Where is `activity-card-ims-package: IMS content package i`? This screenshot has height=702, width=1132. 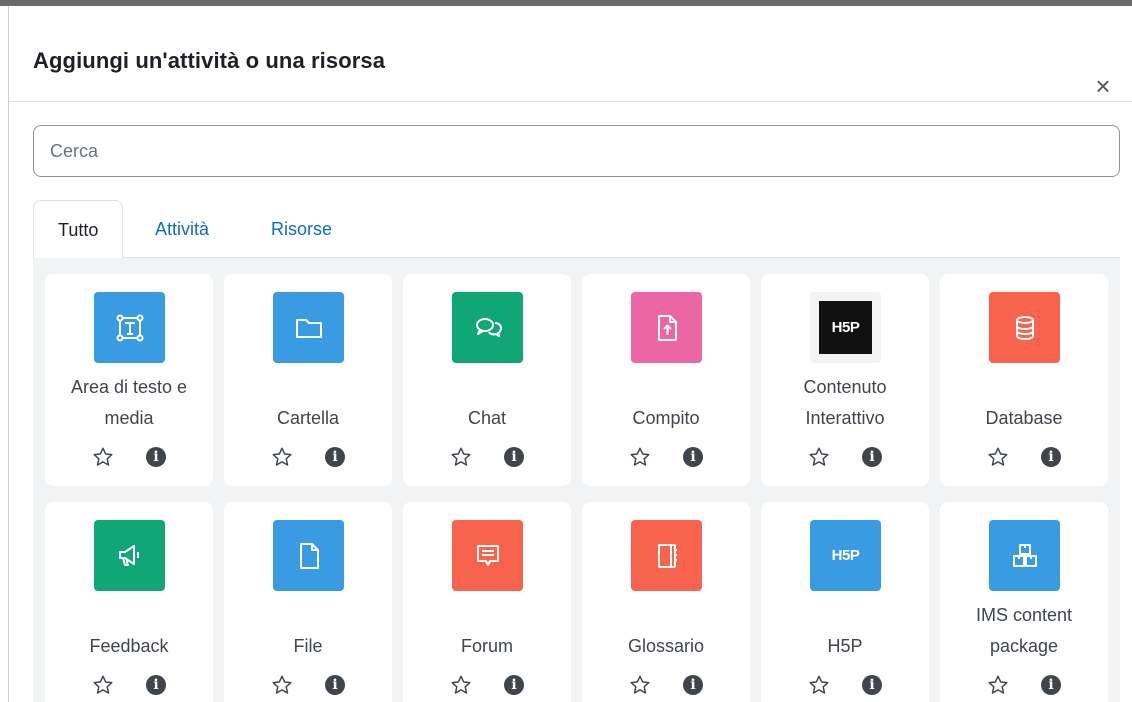 activity-card-ims-package: IMS content package i is located at coordinates (1024, 602).